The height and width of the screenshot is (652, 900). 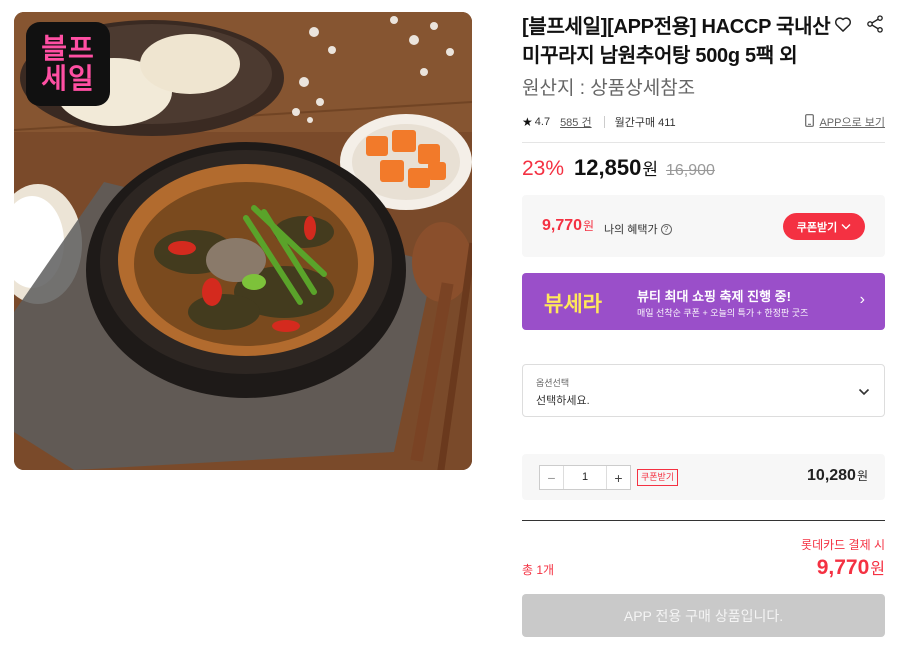 I want to click on benefit-price-value: 9,770, so click(x=562, y=225).